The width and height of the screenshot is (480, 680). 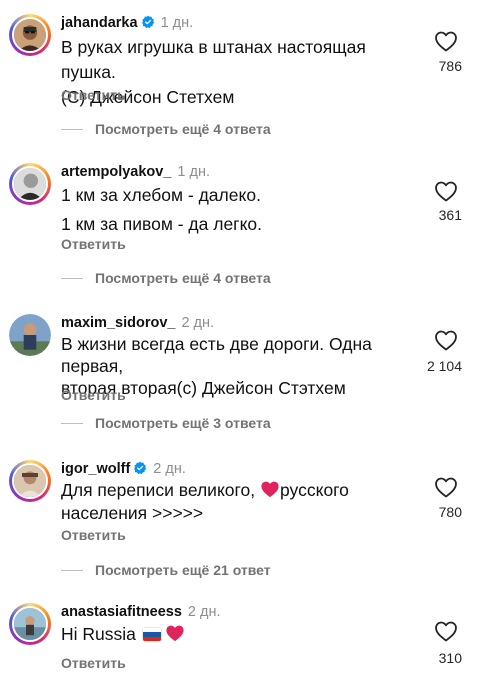 I want to click on view-replies-label: Посмотреть ещё 3 ответа, so click(x=183, y=423).